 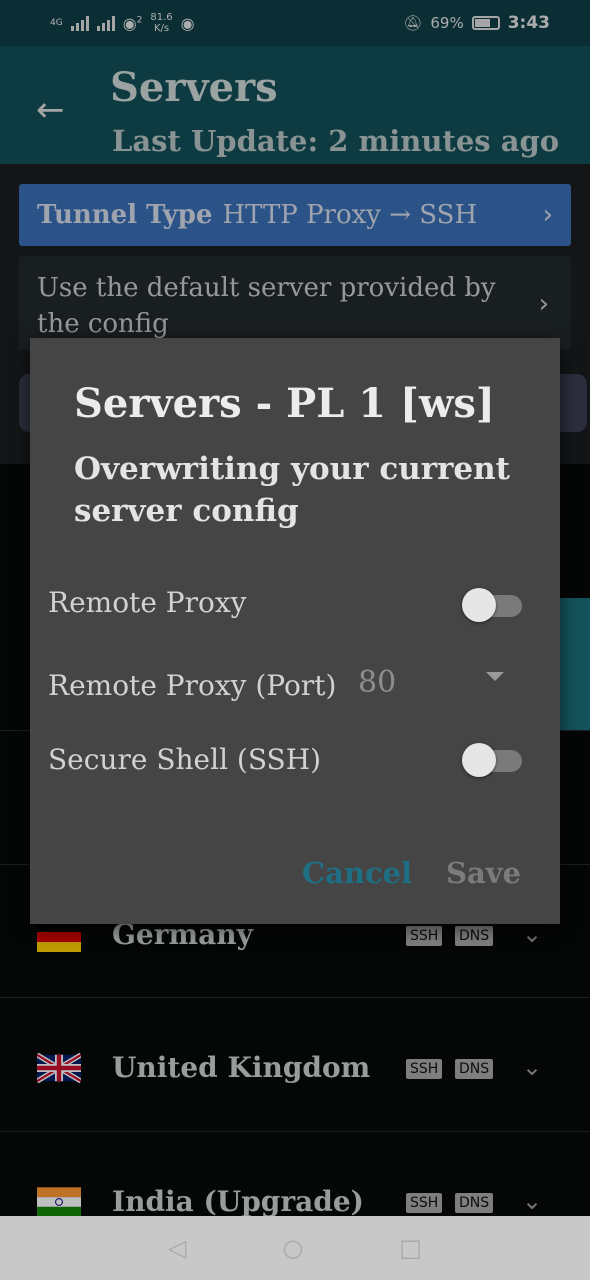 I want to click on save-button: Save, so click(x=483, y=873).